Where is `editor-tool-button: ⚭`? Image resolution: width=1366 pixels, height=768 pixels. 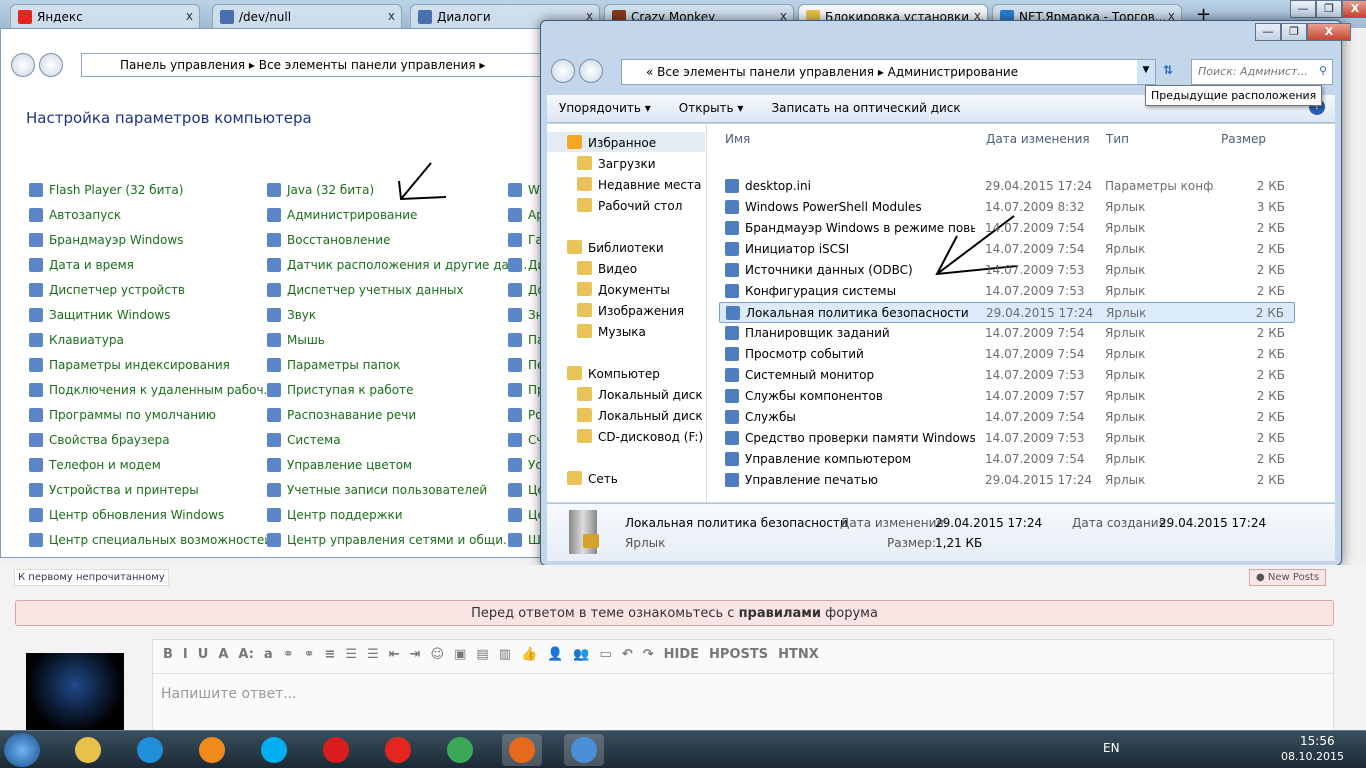 editor-tool-button: ⚭ is located at coordinates (309, 656).